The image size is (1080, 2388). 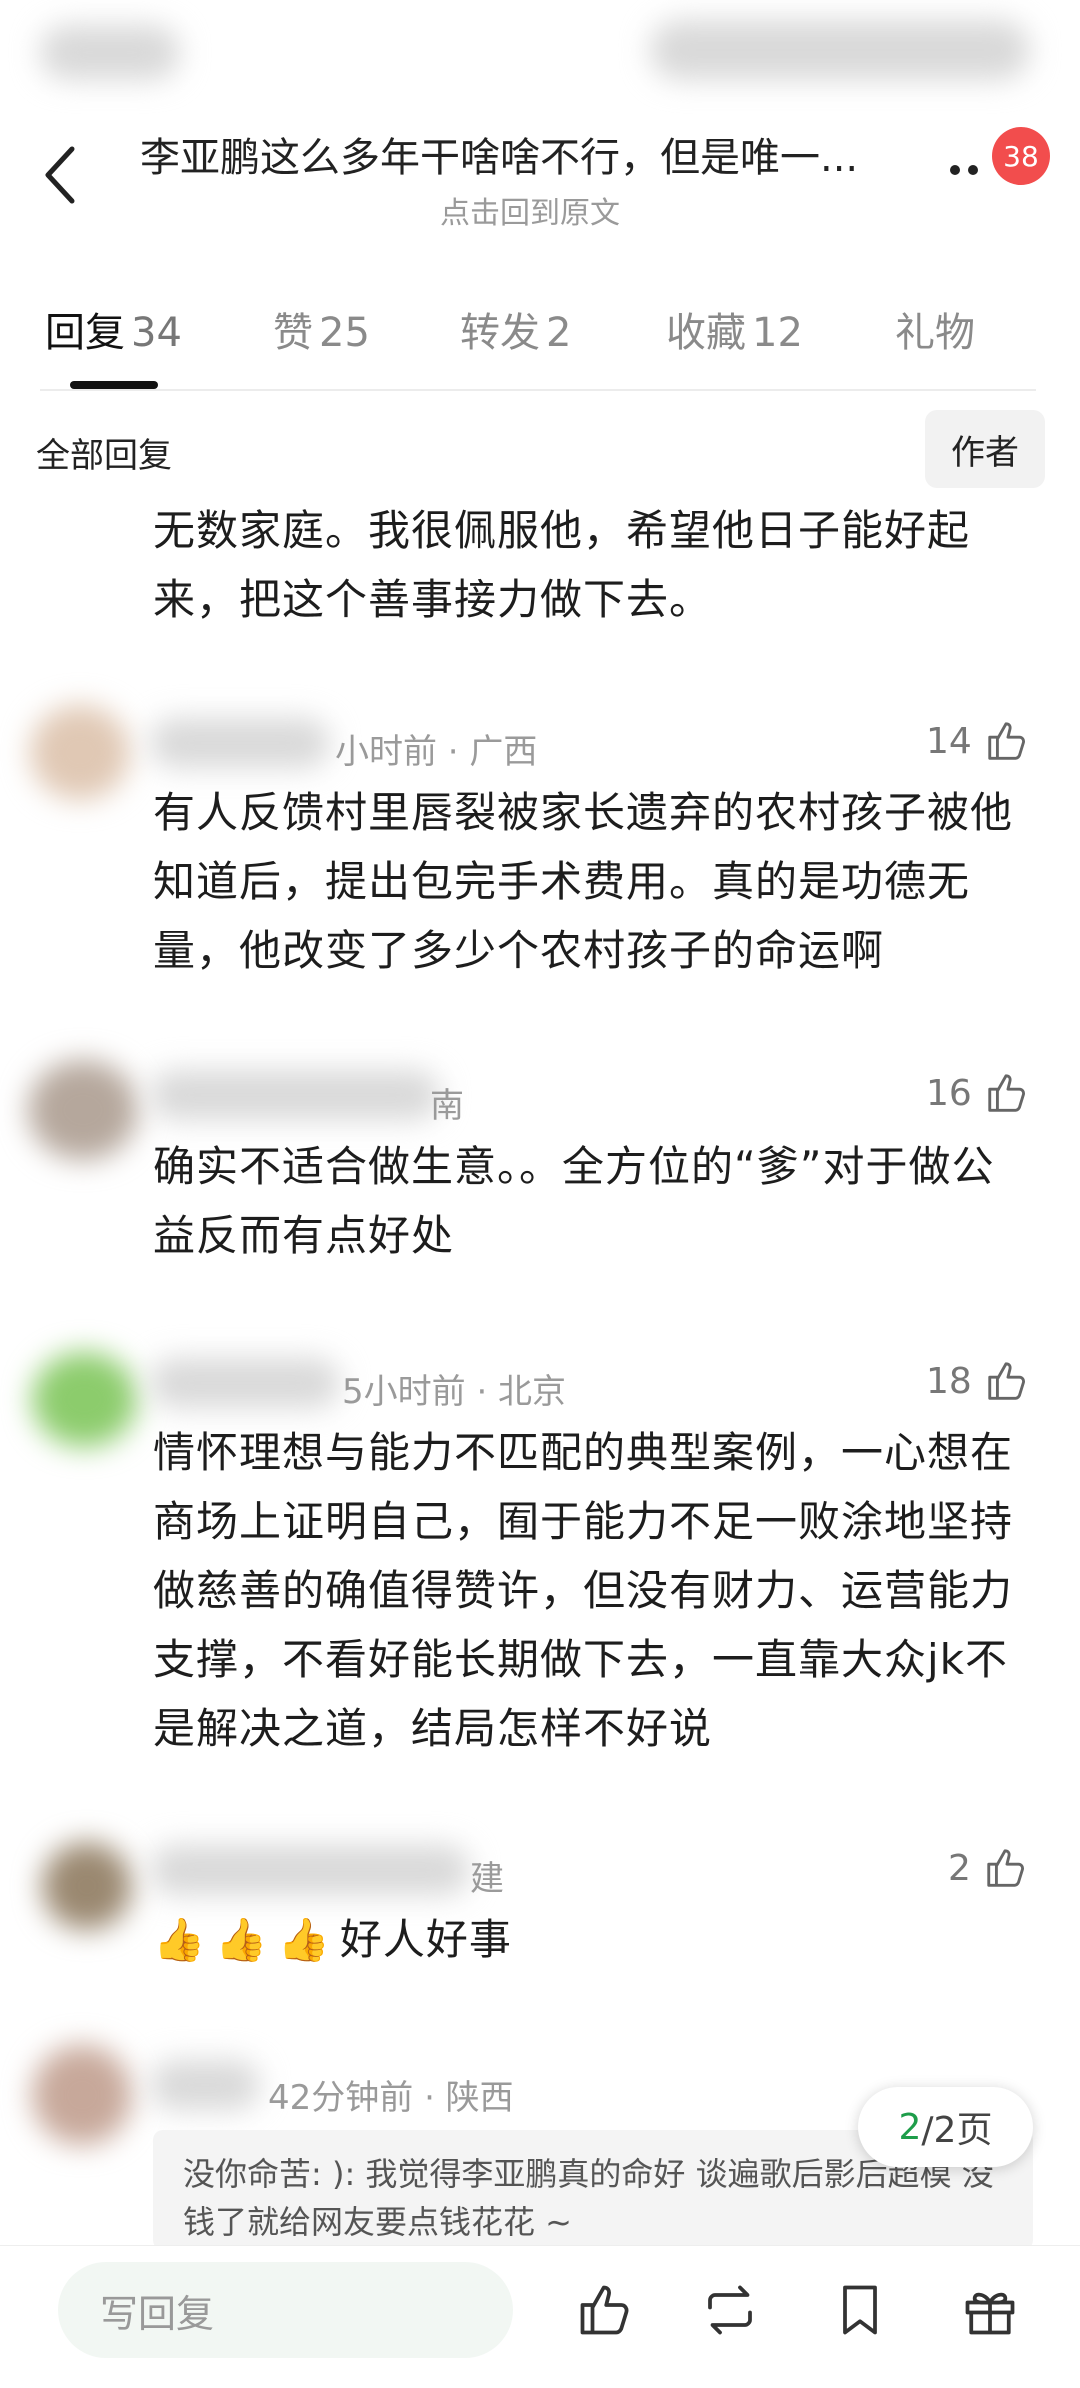 What do you see at coordinates (447, 1106) in the screenshot?
I see `comment-meta: 南` at bounding box center [447, 1106].